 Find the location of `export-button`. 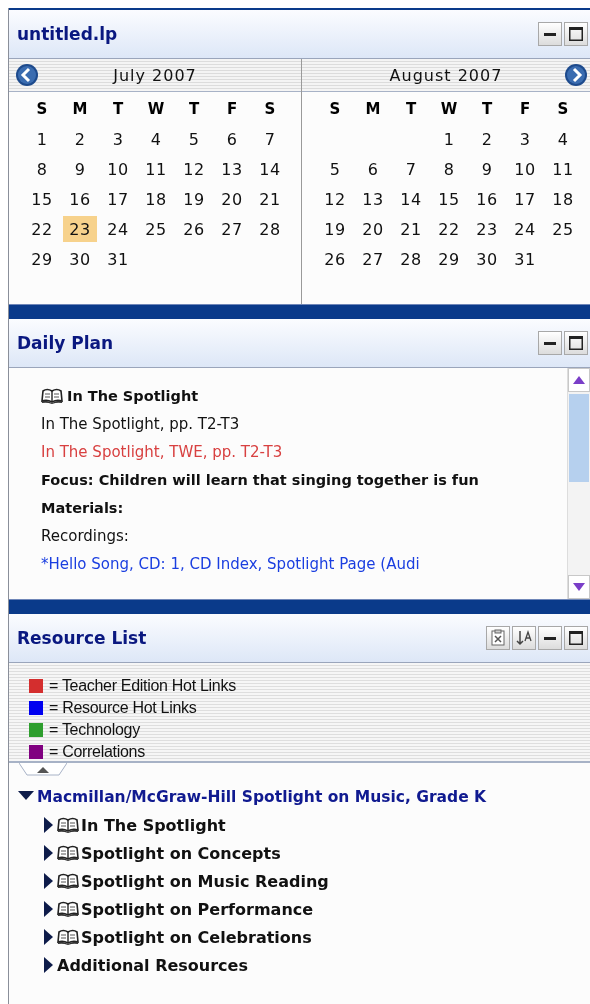

export-button is located at coordinates (498, 638).